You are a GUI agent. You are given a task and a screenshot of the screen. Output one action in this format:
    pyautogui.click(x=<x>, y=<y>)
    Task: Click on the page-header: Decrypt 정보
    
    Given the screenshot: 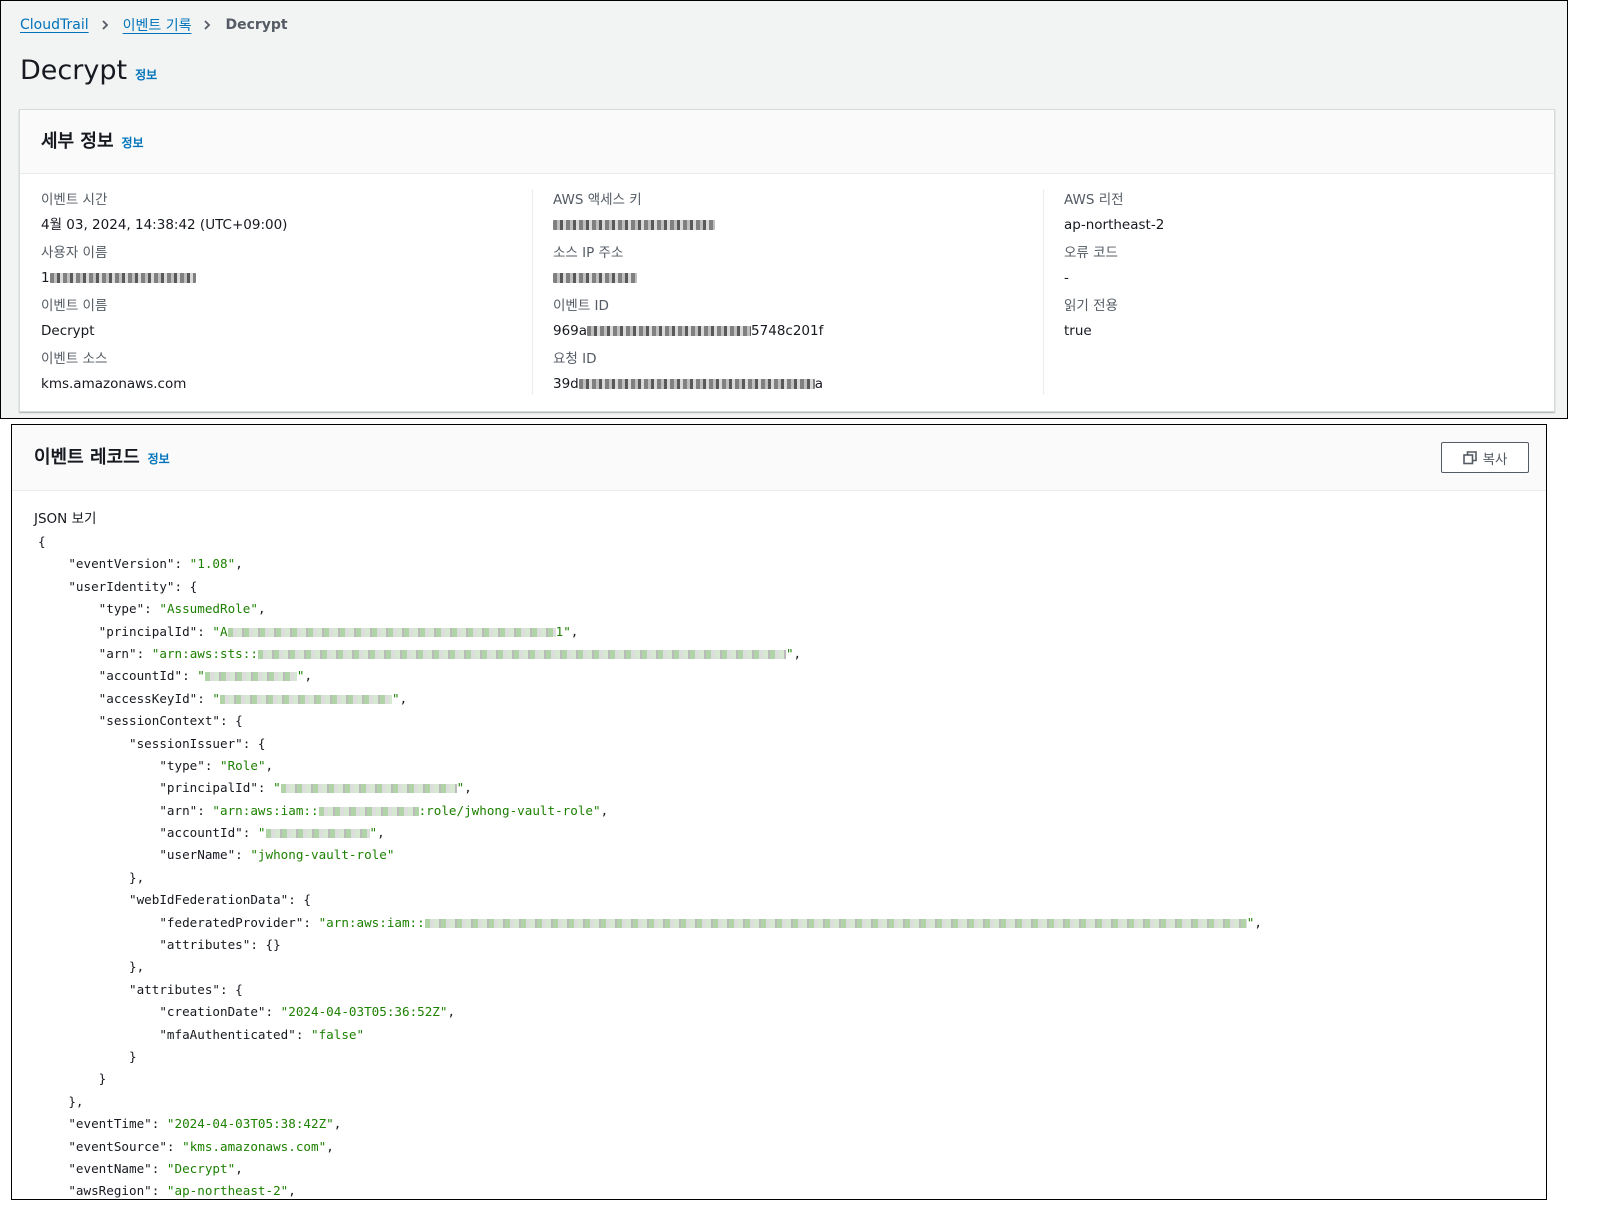 What is the action you would take?
    pyautogui.click(x=88, y=70)
    